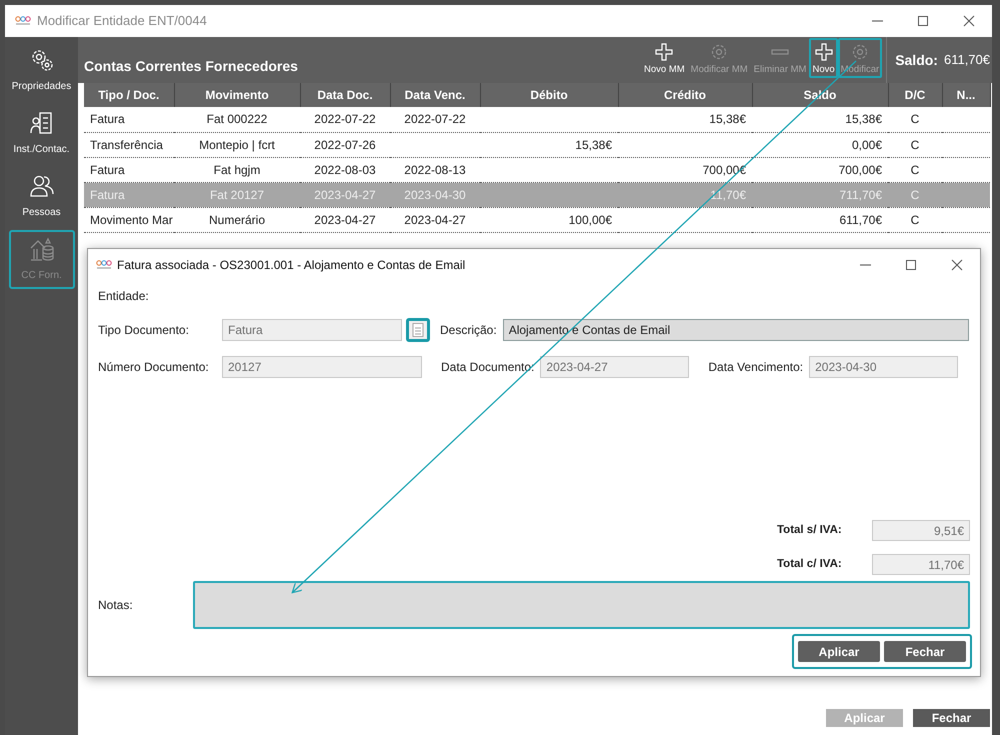 This screenshot has height=735, width=1000. Describe the element at coordinates (144, 330) in the screenshot. I see `field-label: Tipo Documento:` at that location.